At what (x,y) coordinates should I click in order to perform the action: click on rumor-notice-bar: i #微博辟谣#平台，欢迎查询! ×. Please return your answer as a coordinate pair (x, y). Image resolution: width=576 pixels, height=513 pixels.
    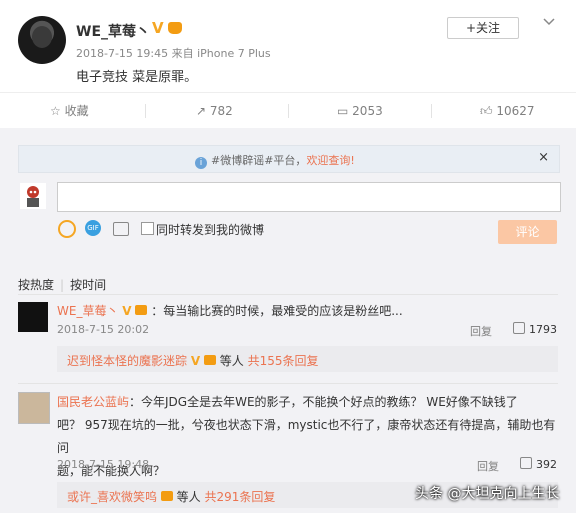
    Looking at the image, I should click on (289, 159).